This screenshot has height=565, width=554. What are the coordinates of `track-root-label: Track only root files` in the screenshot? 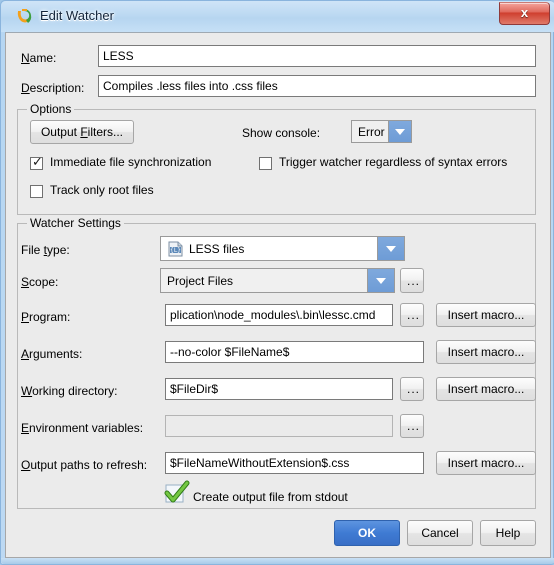 It's located at (102, 190).